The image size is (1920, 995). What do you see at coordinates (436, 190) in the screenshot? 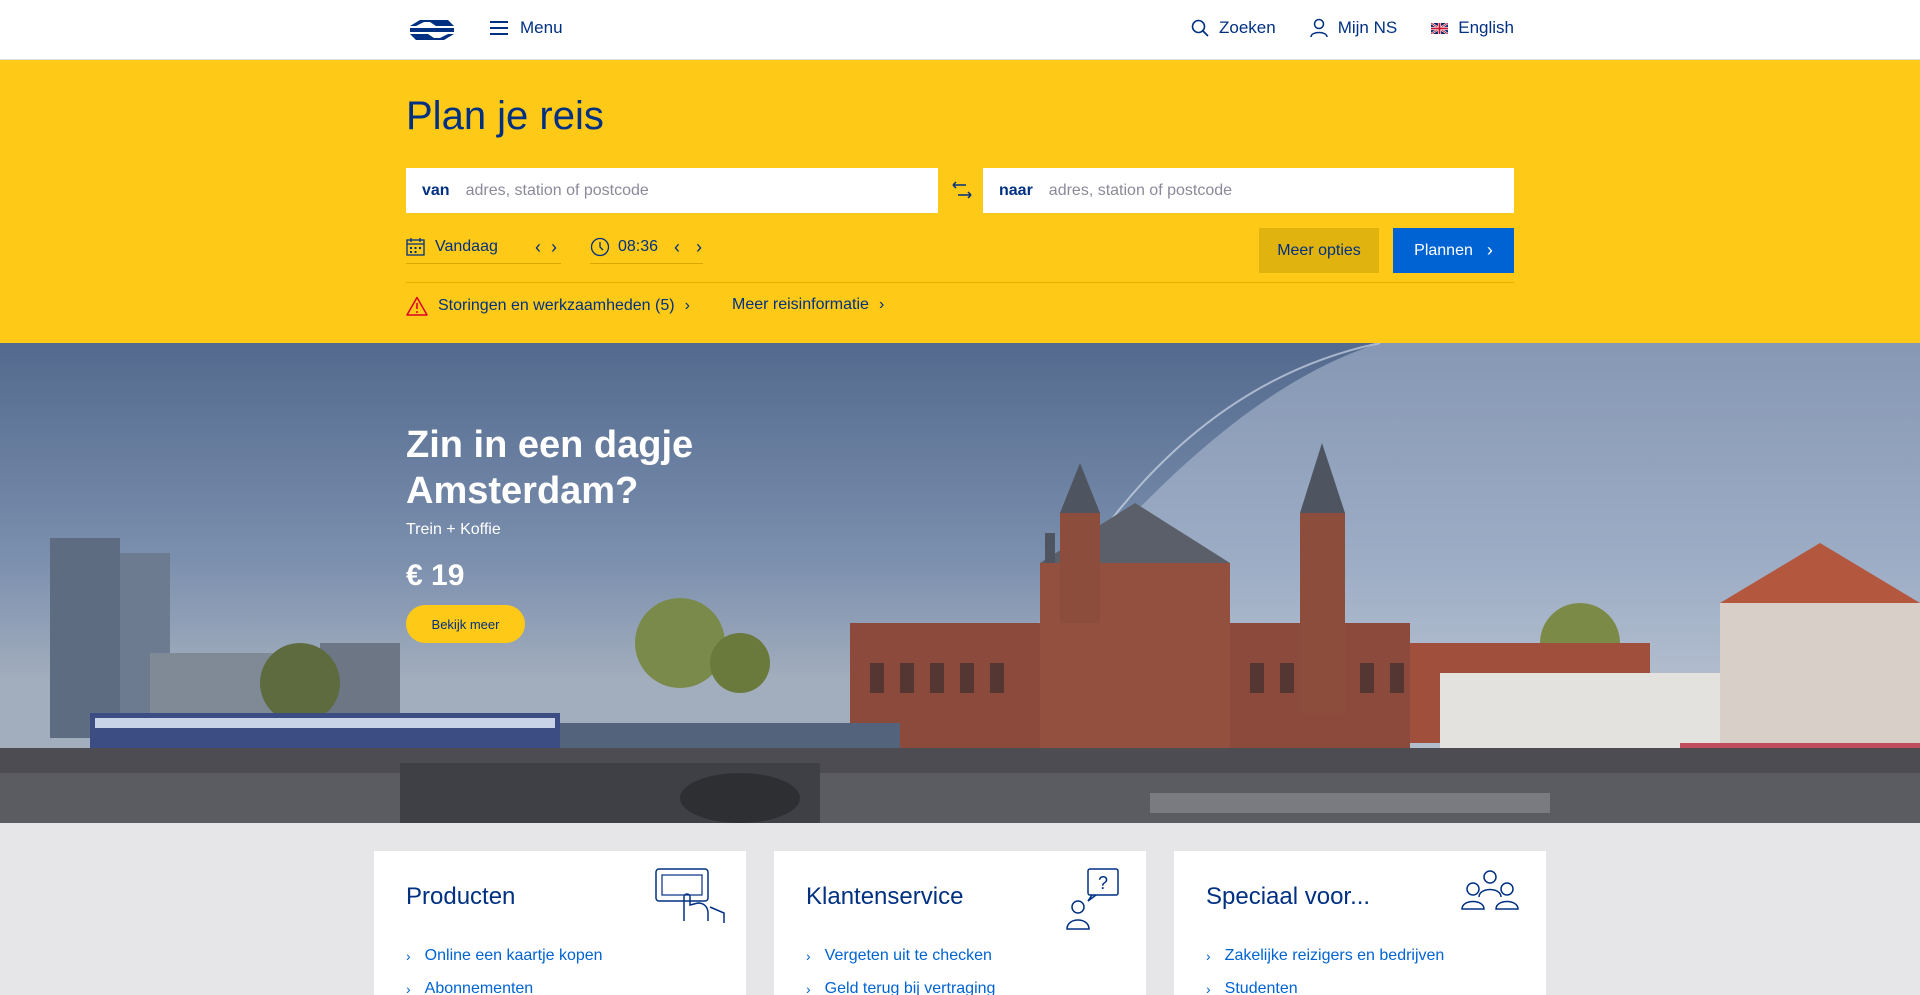
I see `from-label: van` at bounding box center [436, 190].